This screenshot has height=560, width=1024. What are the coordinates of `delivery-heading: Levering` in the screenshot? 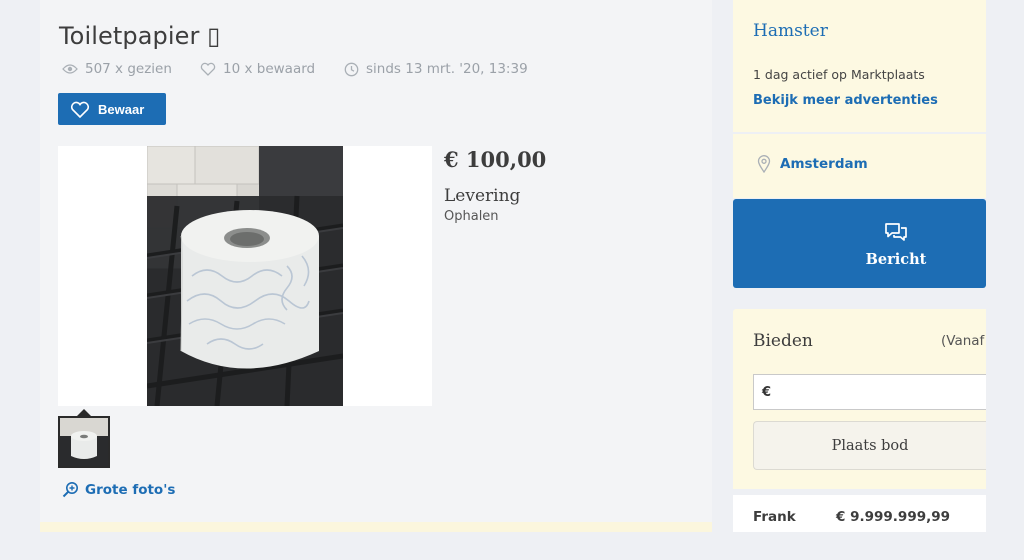 It's located at (482, 196).